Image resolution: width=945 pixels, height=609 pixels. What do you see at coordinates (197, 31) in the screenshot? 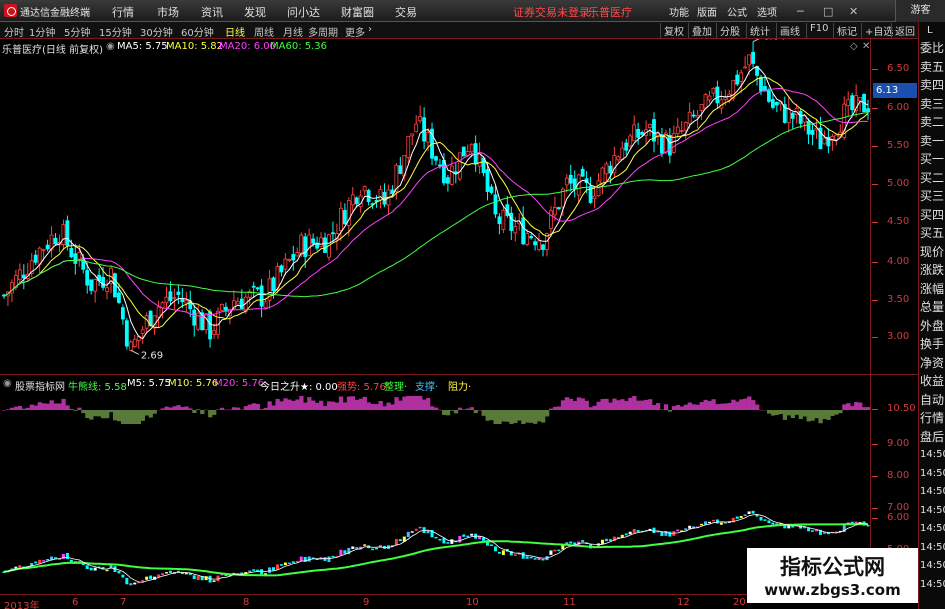
I see `period-60min: 60分钟` at bounding box center [197, 31].